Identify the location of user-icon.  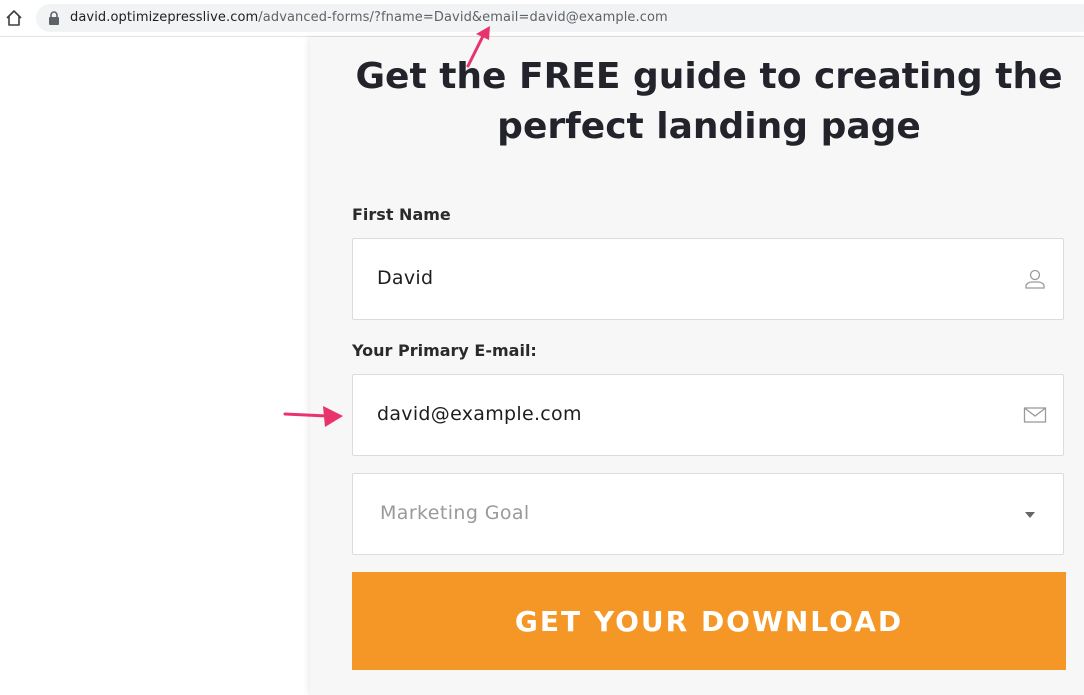
(1035, 279).